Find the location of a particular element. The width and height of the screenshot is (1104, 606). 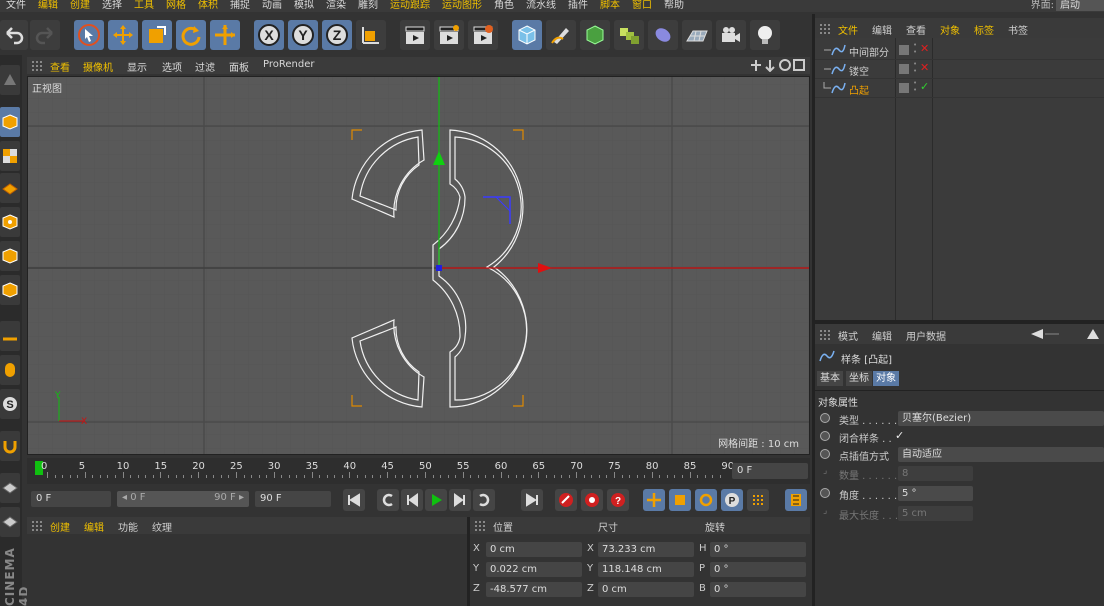

attr-menu-mode: 模式 is located at coordinates (848, 335).